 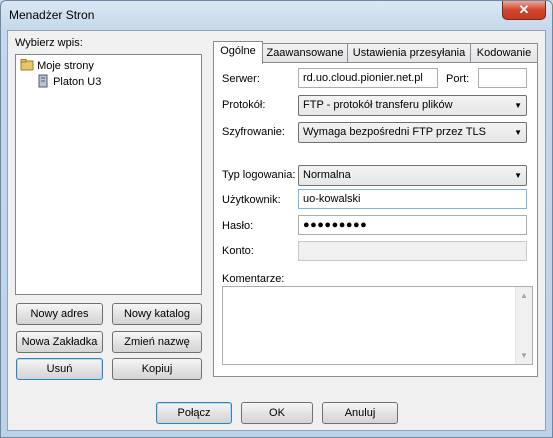 What do you see at coordinates (374, 152) in the screenshot?
I see `divider` at bounding box center [374, 152].